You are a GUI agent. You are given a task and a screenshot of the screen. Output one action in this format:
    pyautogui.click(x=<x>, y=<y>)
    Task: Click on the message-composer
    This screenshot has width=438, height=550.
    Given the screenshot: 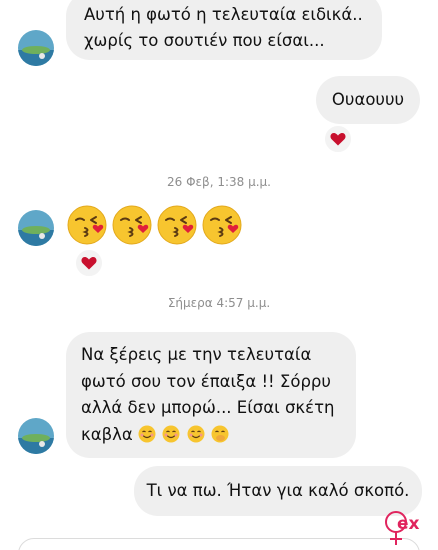 What is the action you would take?
    pyautogui.click(x=219, y=544)
    